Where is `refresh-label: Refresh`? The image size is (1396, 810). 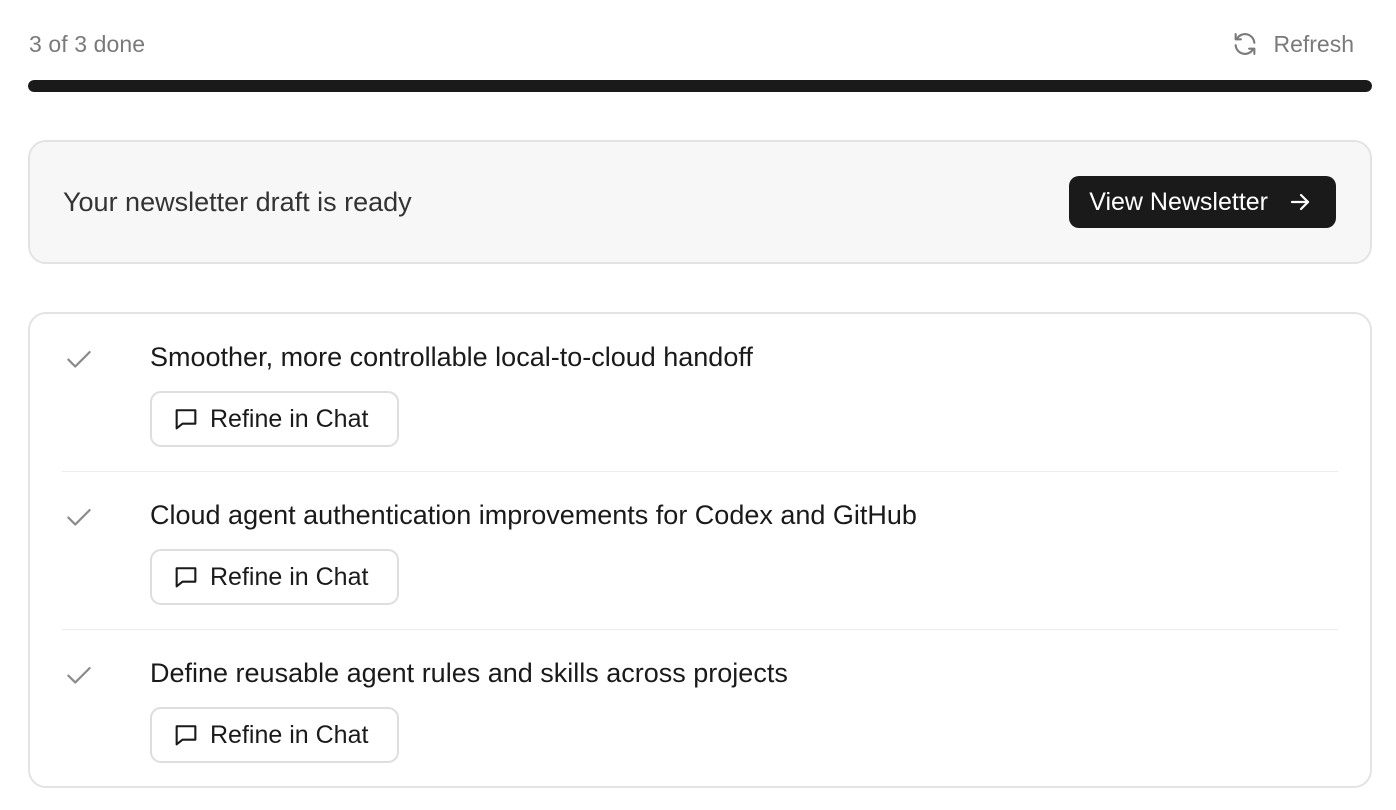
refresh-label: Refresh is located at coordinates (1313, 43).